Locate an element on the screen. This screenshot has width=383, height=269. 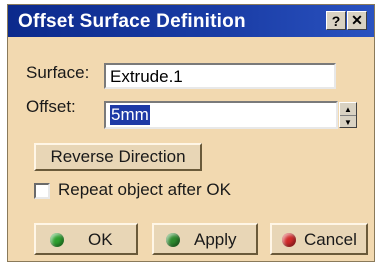
offset-value: 5mm is located at coordinates (130, 115).